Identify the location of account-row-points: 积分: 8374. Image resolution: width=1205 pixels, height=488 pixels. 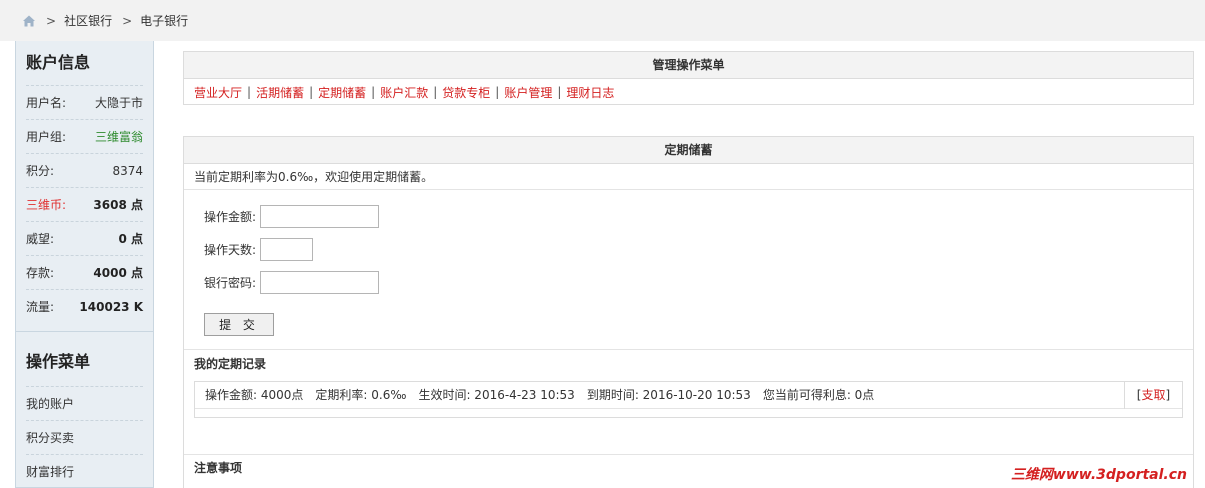
(84, 170).